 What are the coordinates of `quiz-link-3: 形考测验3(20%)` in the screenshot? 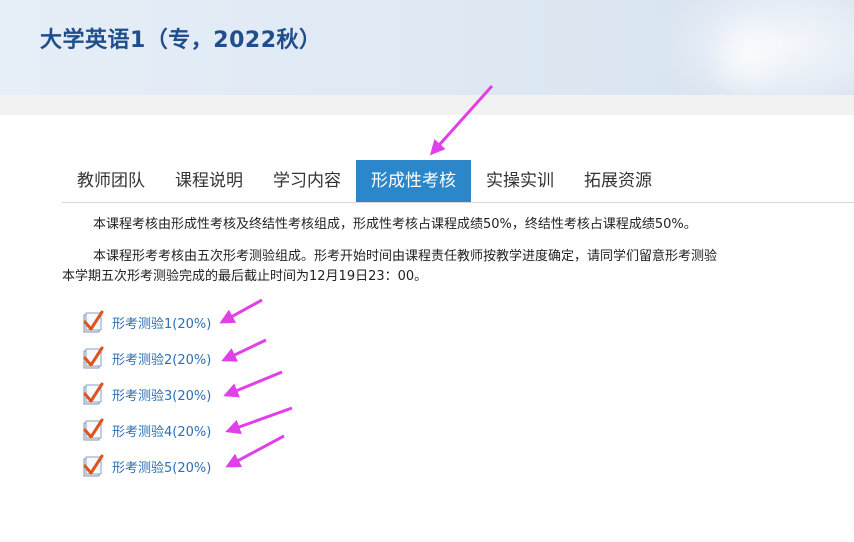 It's located at (161, 394).